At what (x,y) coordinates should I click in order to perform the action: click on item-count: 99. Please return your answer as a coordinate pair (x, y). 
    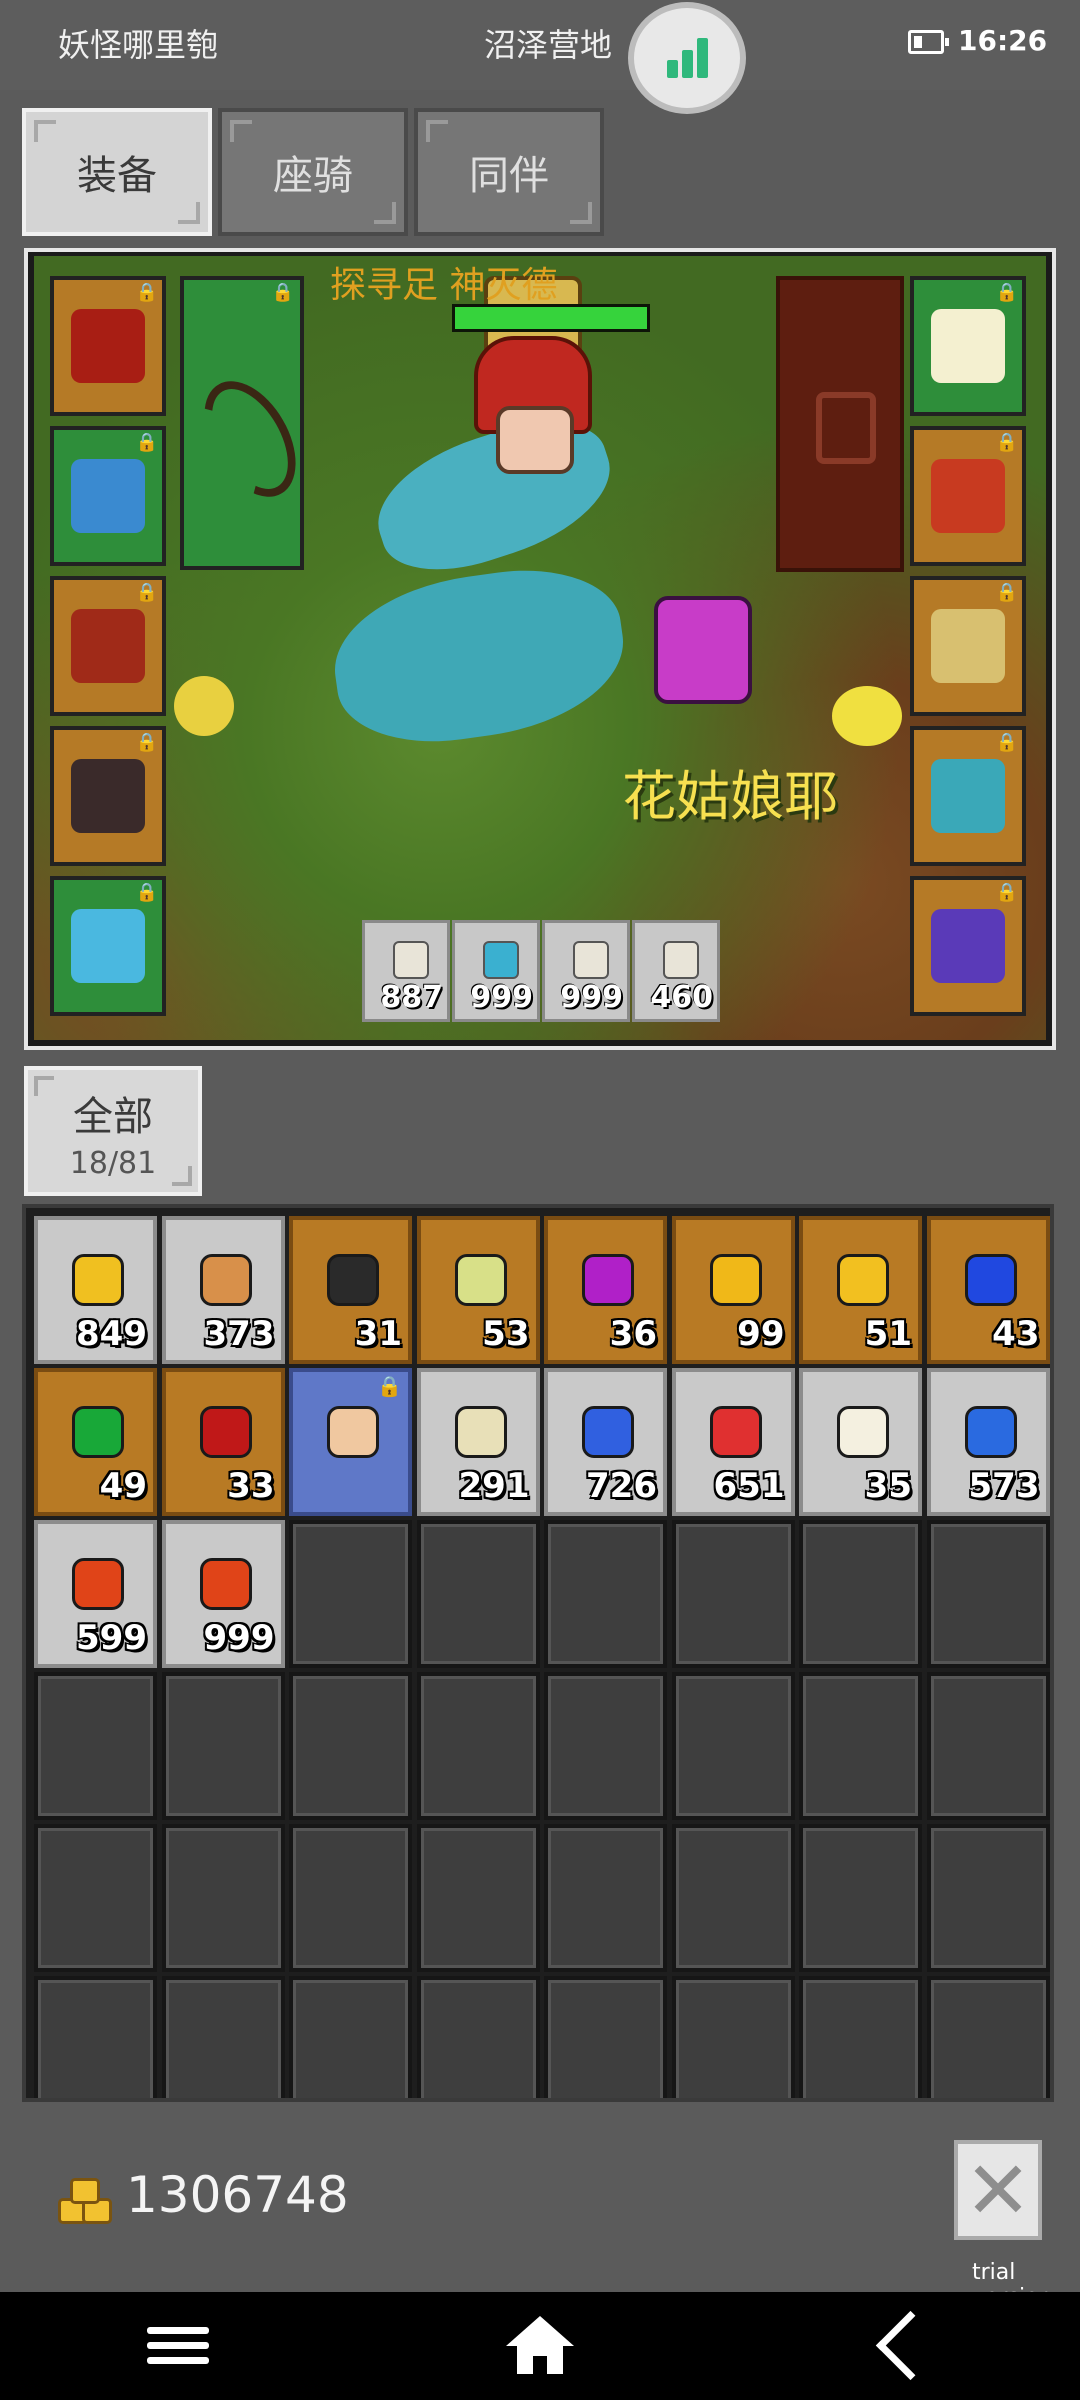
    Looking at the image, I should click on (761, 1334).